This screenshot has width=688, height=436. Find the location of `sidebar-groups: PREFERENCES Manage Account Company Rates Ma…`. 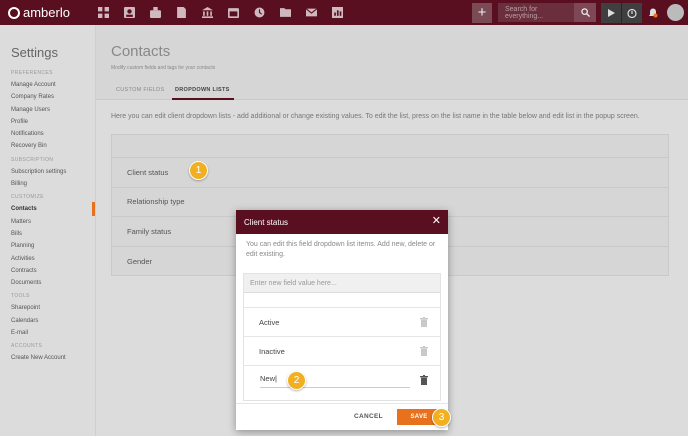

sidebar-groups: PREFERENCES Manage Account Company Rates Ma… is located at coordinates (53, 217).